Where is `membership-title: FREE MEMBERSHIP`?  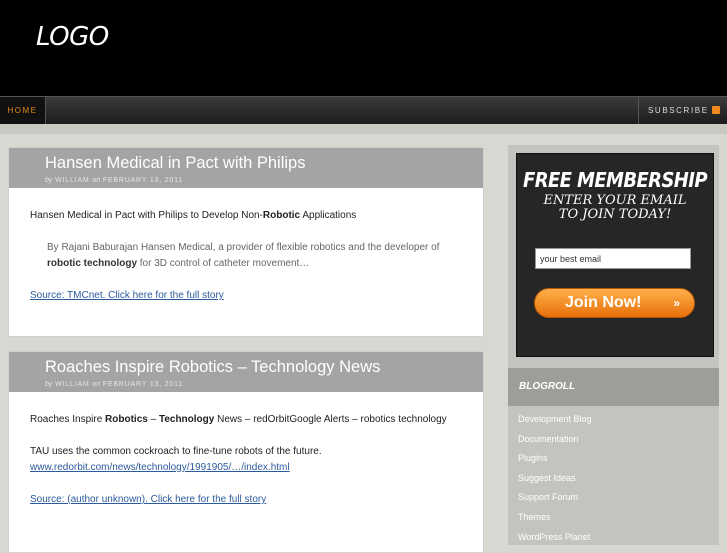
membership-title: FREE MEMBERSHIP is located at coordinates (615, 180).